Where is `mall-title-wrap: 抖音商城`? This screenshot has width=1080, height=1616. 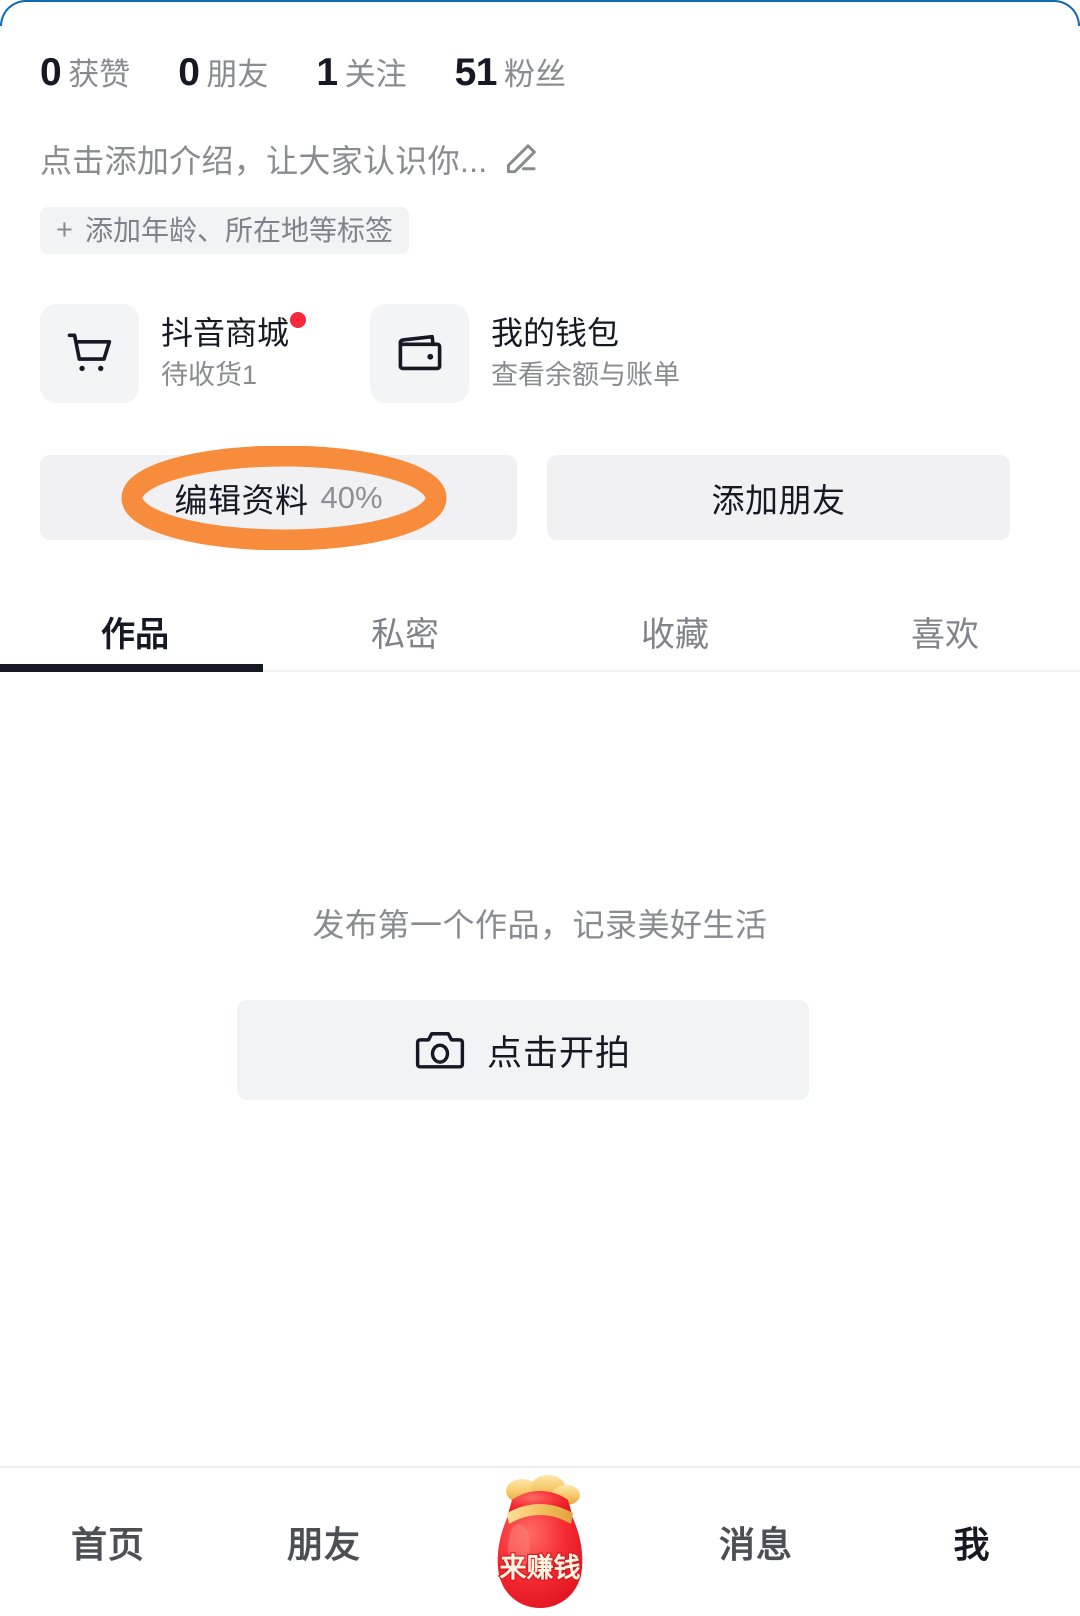 mall-title-wrap: 抖音商城 is located at coordinates (234, 332).